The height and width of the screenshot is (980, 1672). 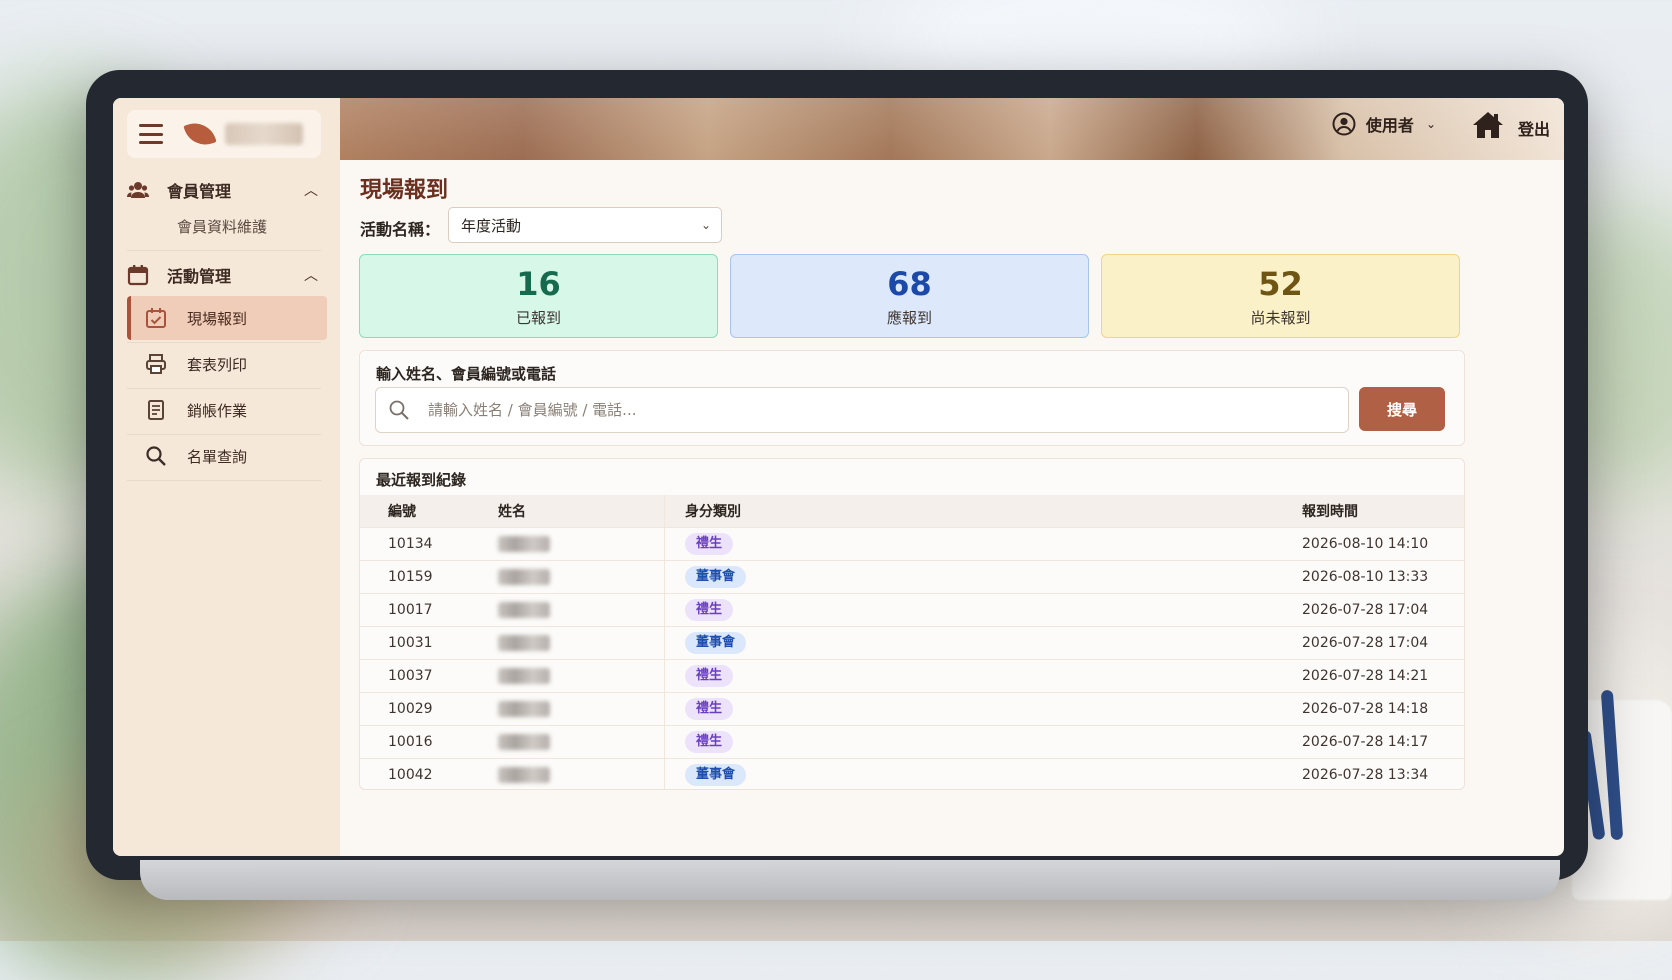 What do you see at coordinates (217, 364) in the screenshot?
I see `sidebar-item-label: 套表列印` at bounding box center [217, 364].